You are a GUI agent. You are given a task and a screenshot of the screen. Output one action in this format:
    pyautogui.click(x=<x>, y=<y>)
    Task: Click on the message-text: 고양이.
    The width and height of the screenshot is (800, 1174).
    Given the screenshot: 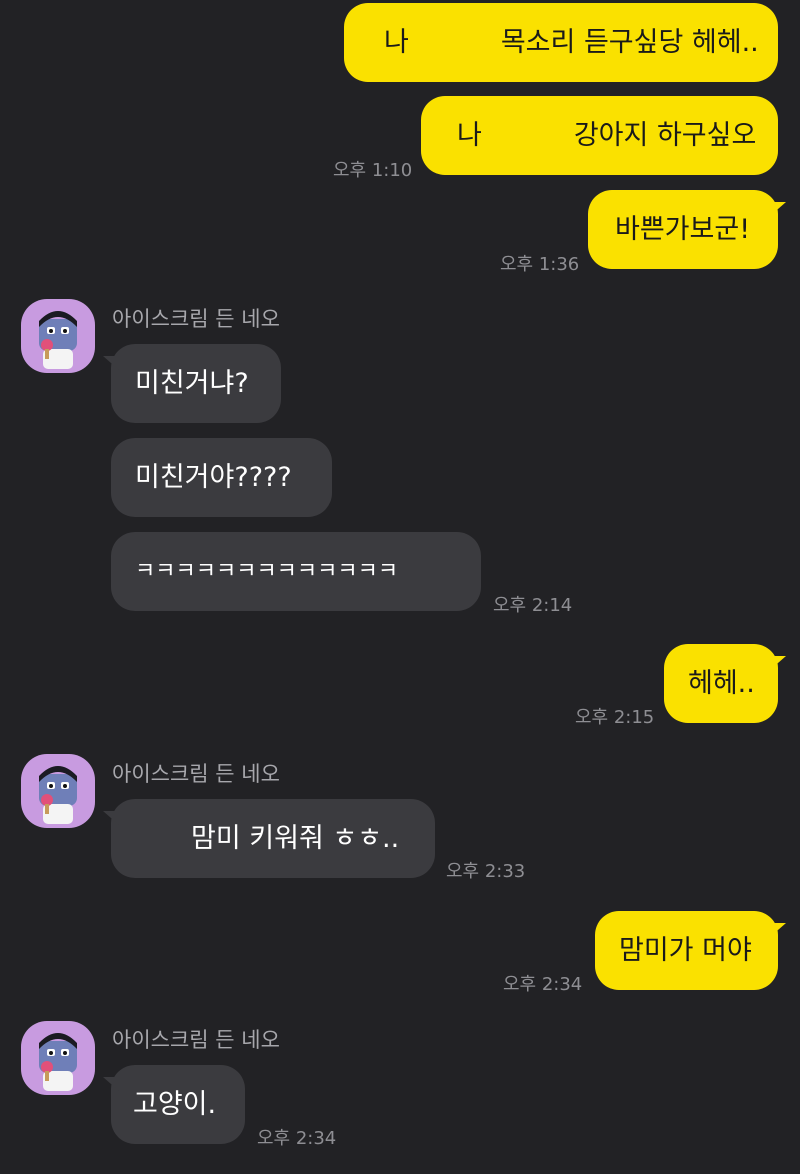 What is the action you would take?
    pyautogui.click(x=175, y=1104)
    